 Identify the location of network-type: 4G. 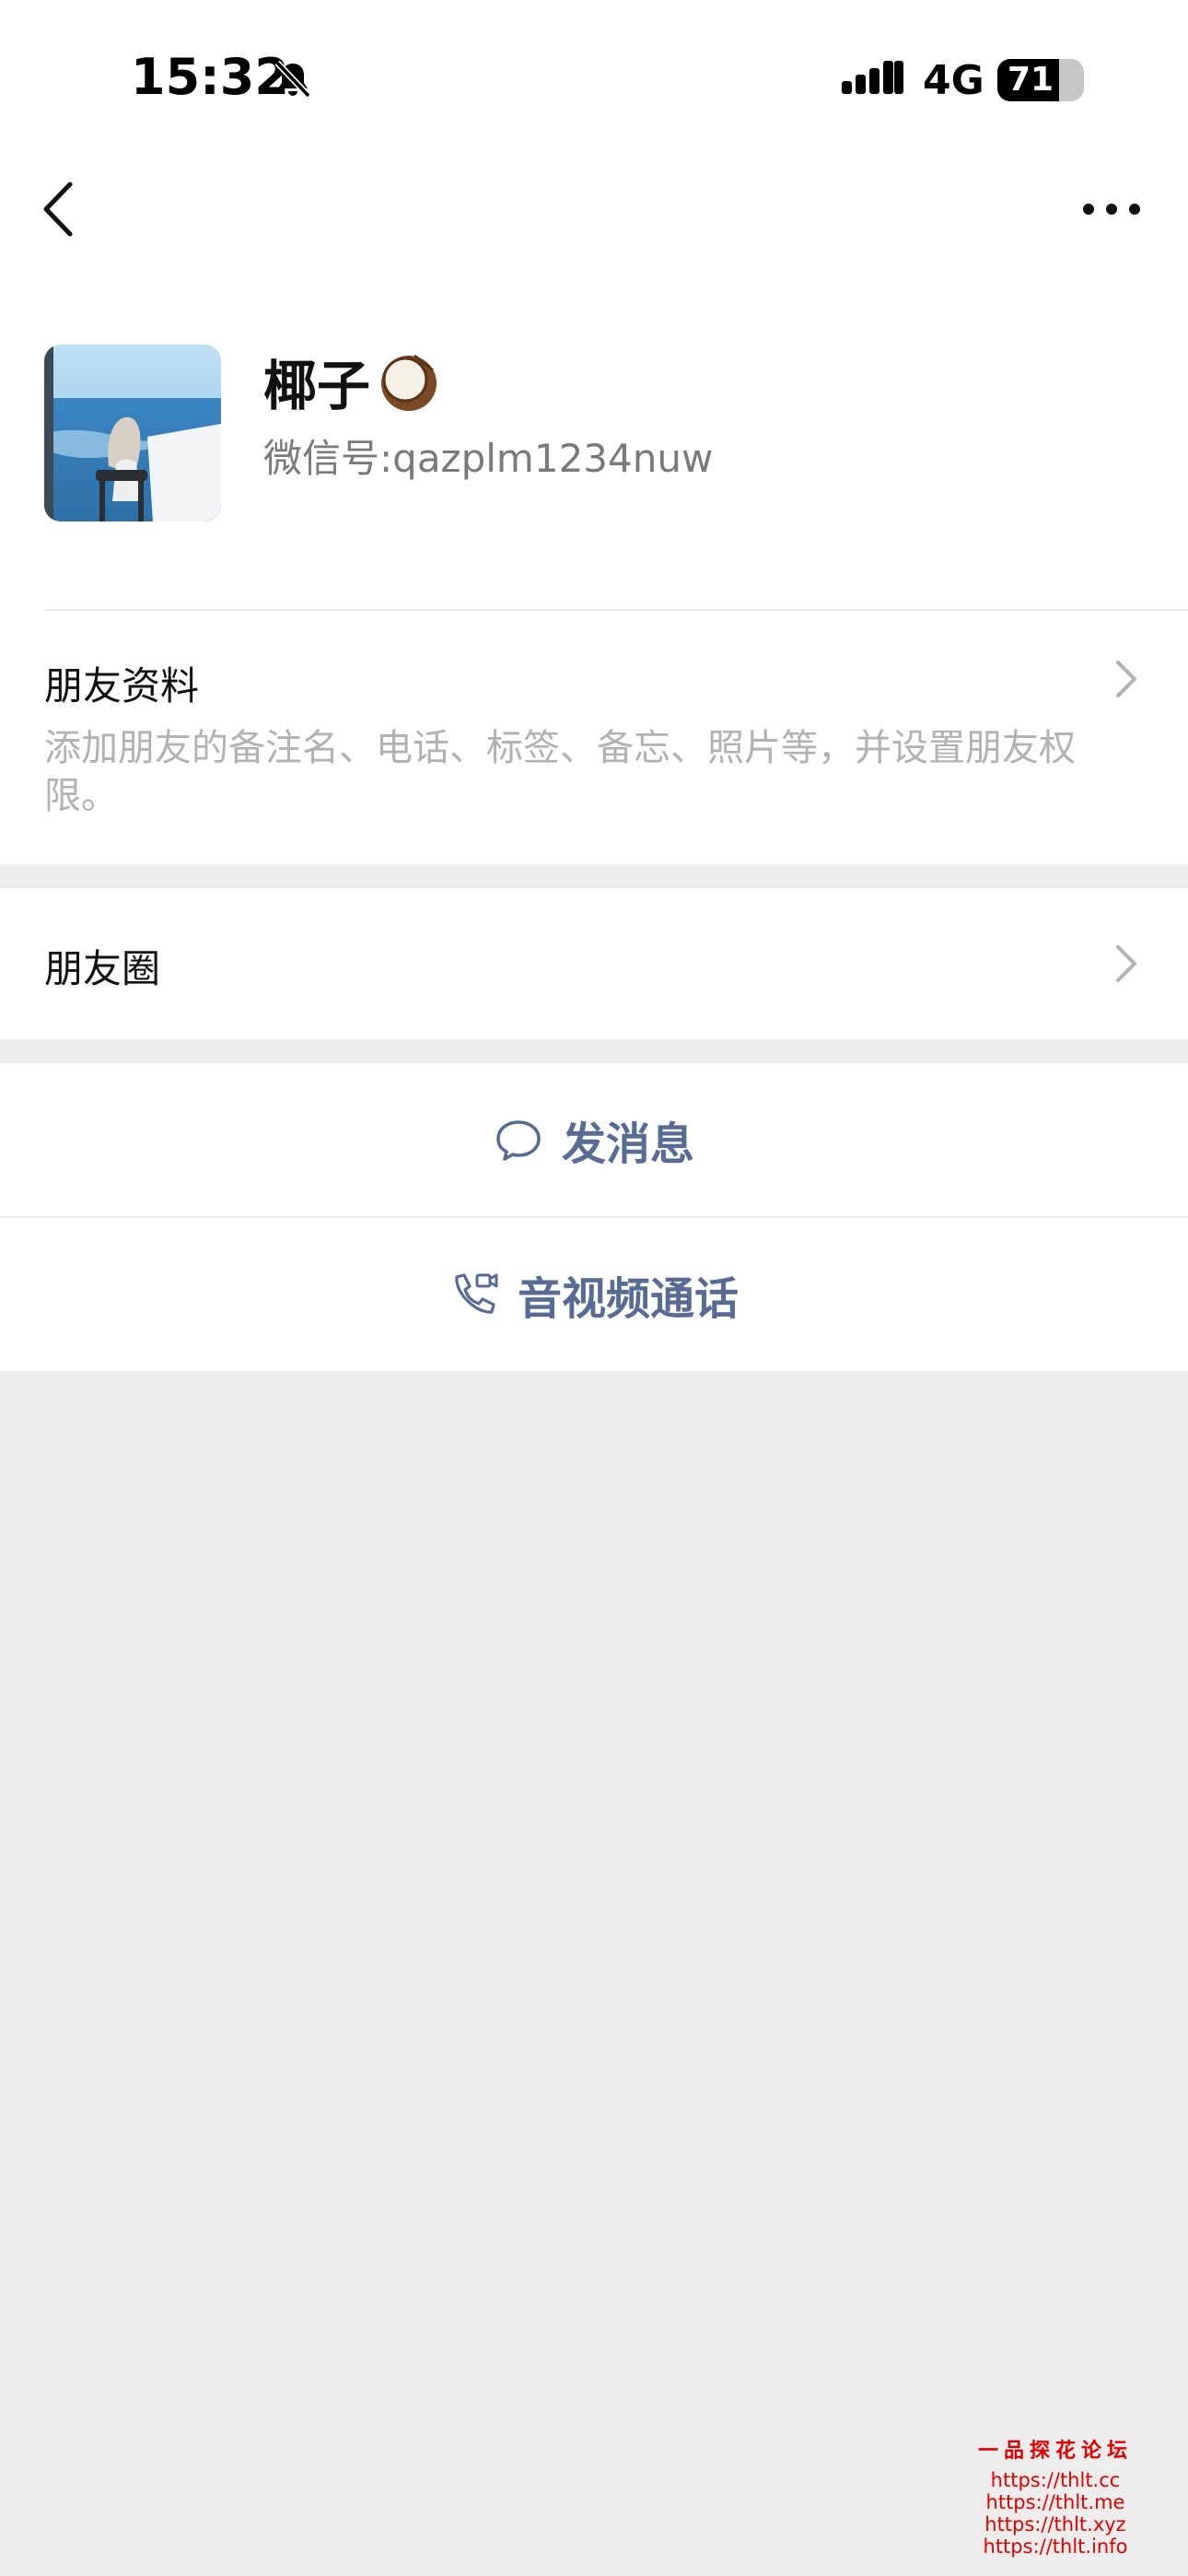
(954, 80).